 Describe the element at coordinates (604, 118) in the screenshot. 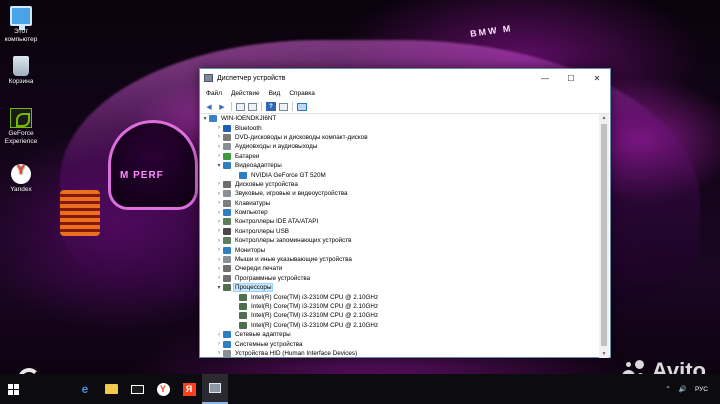

I see `scroll-up-icon: ▲` at that location.